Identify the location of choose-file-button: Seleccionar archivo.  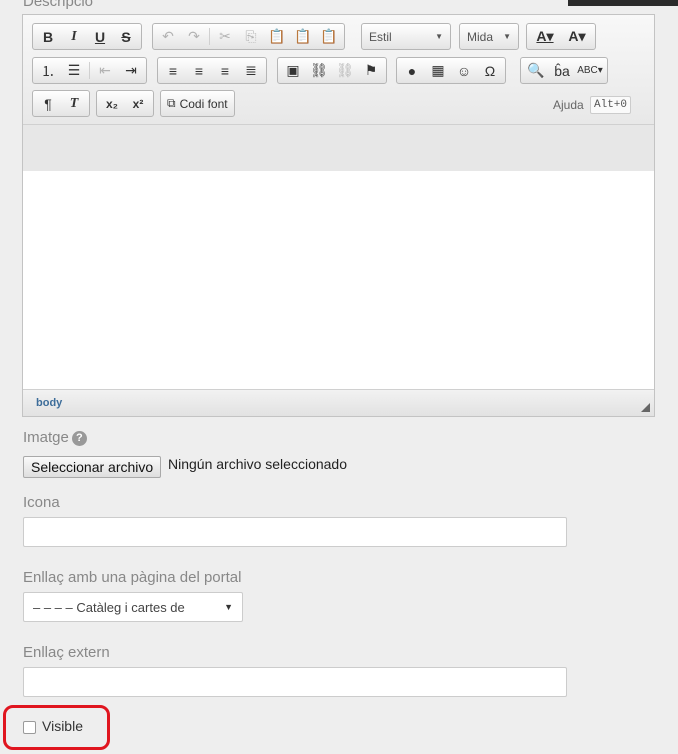
(92, 467).